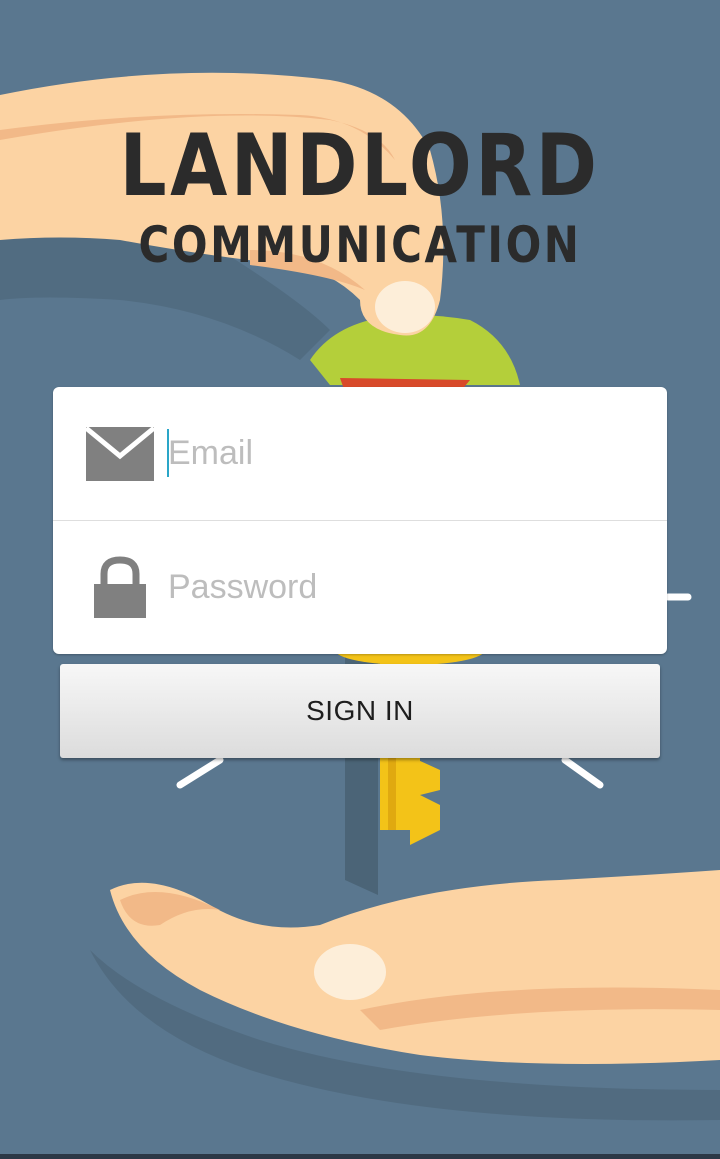 Image resolution: width=720 pixels, height=1159 pixels. I want to click on envelope-icon, so click(120, 454).